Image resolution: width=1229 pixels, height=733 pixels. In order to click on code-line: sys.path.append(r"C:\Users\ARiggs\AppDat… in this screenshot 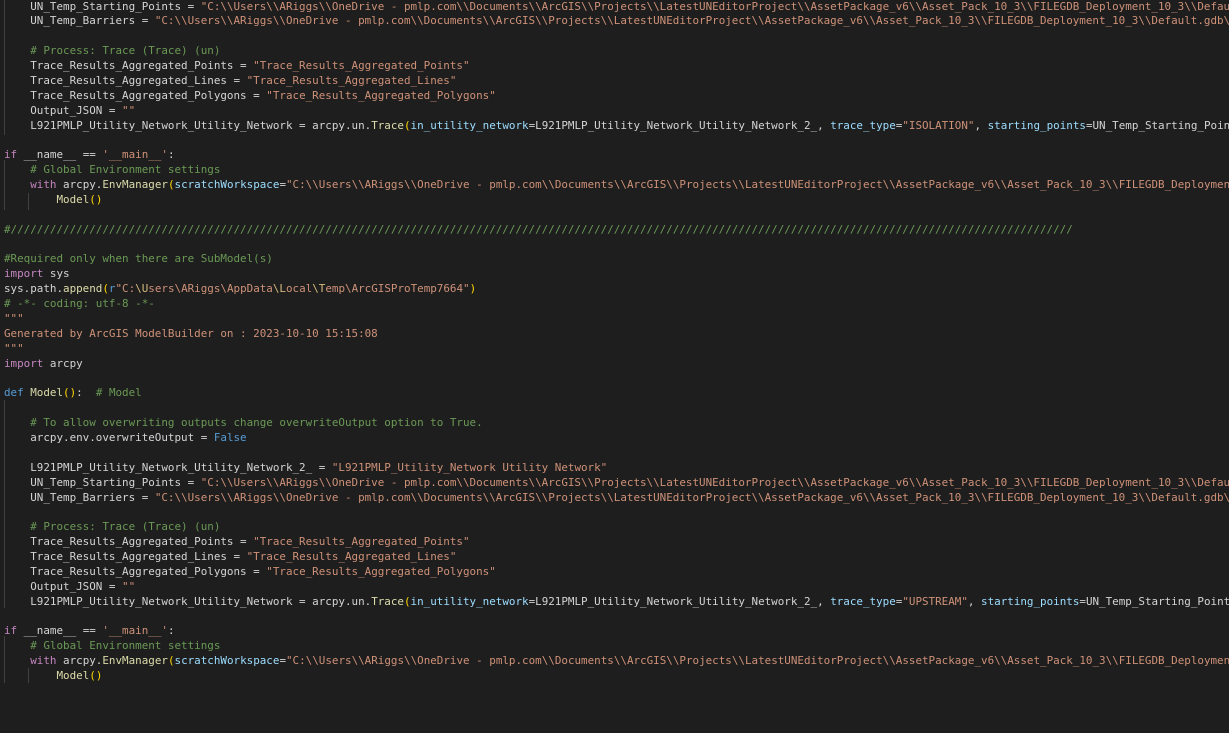, I will do `click(616, 288)`.